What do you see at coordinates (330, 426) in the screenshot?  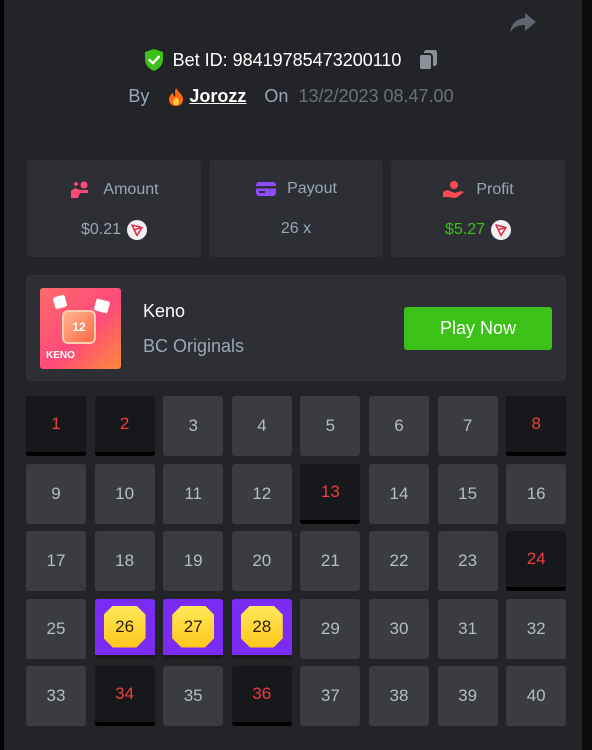 I see `keno-cell-5: 5` at bounding box center [330, 426].